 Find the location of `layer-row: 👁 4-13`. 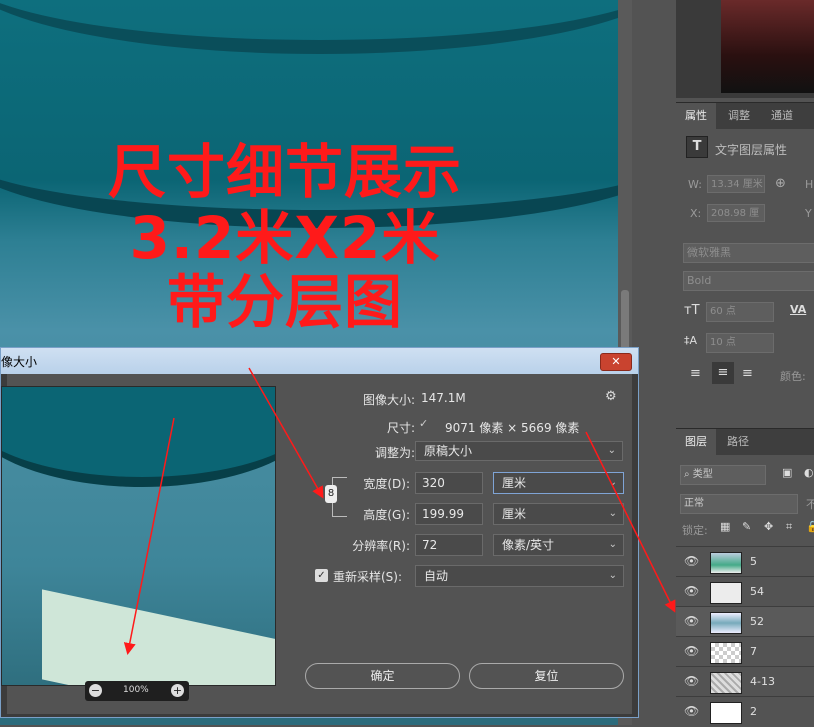

layer-row: 👁 4-13 is located at coordinates (745, 681).